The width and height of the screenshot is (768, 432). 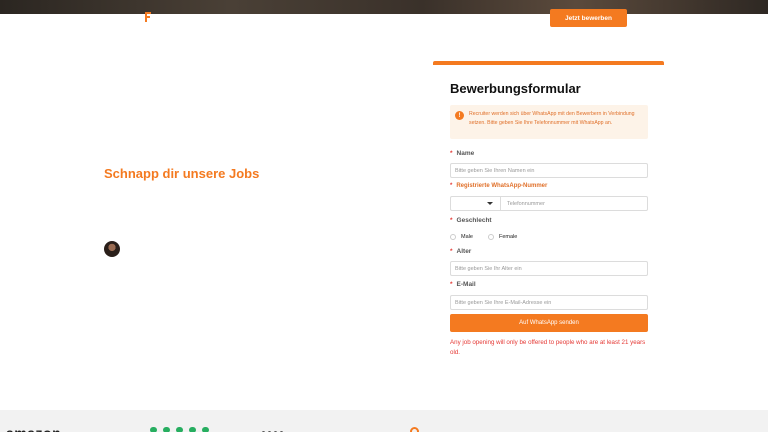 I want to click on hero-slogan: Schnapp dir unsere Jobs, so click(x=182, y=173).